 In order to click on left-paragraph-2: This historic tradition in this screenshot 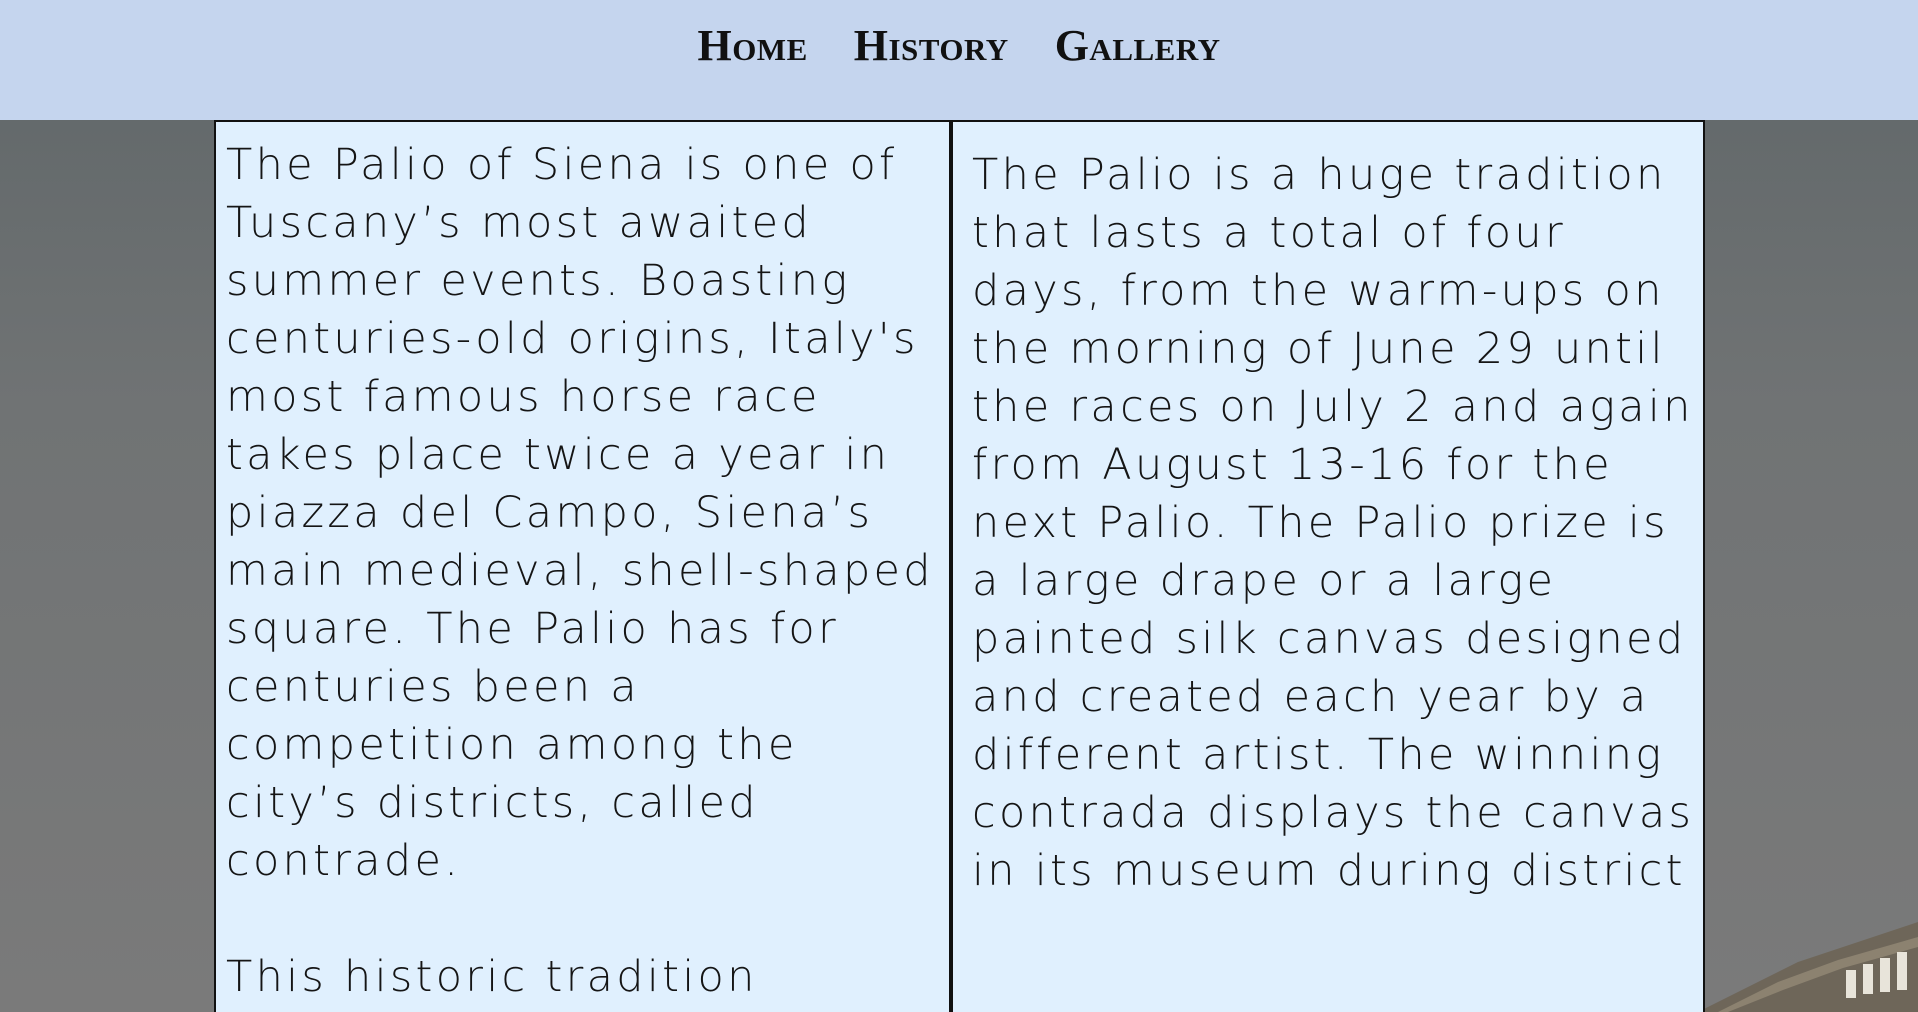, I will do `click(492, 977)`.